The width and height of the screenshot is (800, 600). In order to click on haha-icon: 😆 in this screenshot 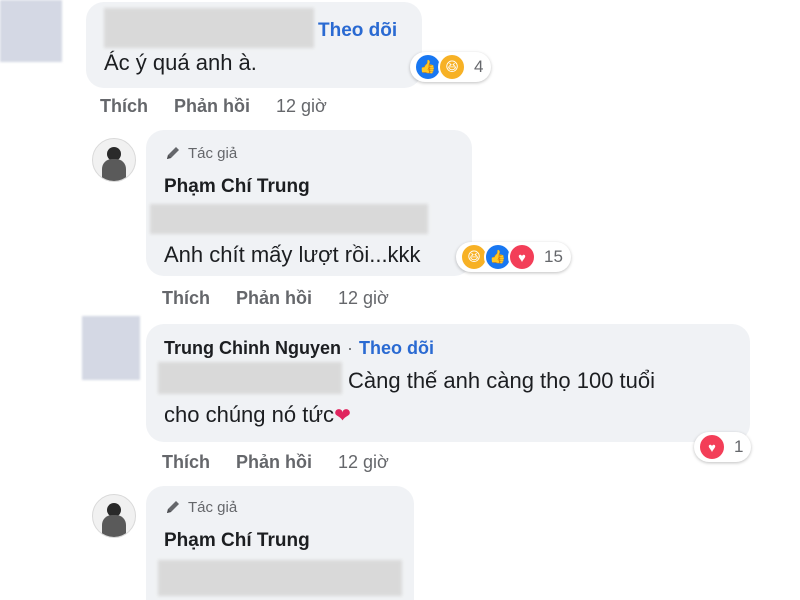, I will do `click(452, 67)`.